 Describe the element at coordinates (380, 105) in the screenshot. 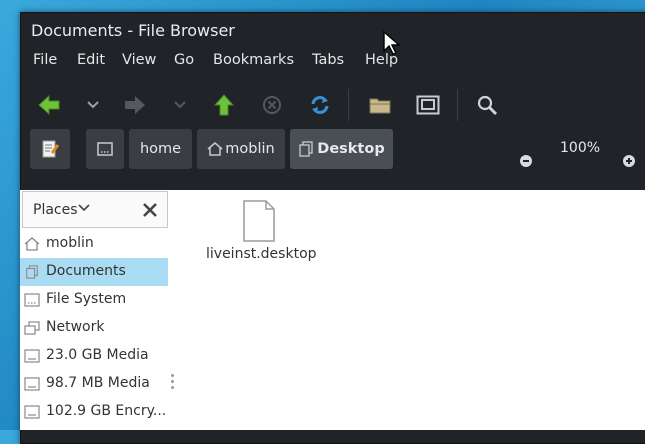

I see `open-folder-icon` at that location.